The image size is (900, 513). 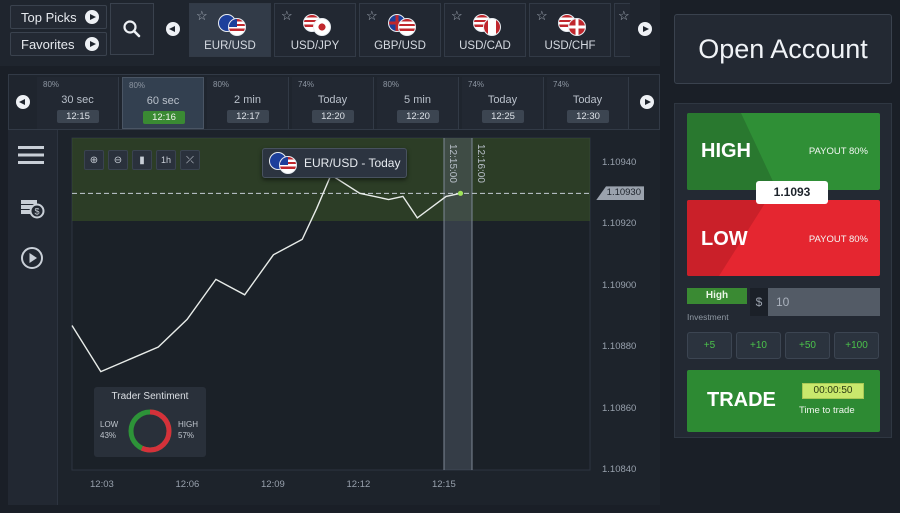 What do you see at coordinates (230, 46) in the screenshot?
I see `asset-name: EUR/USD` at bounding box center [230, 46].